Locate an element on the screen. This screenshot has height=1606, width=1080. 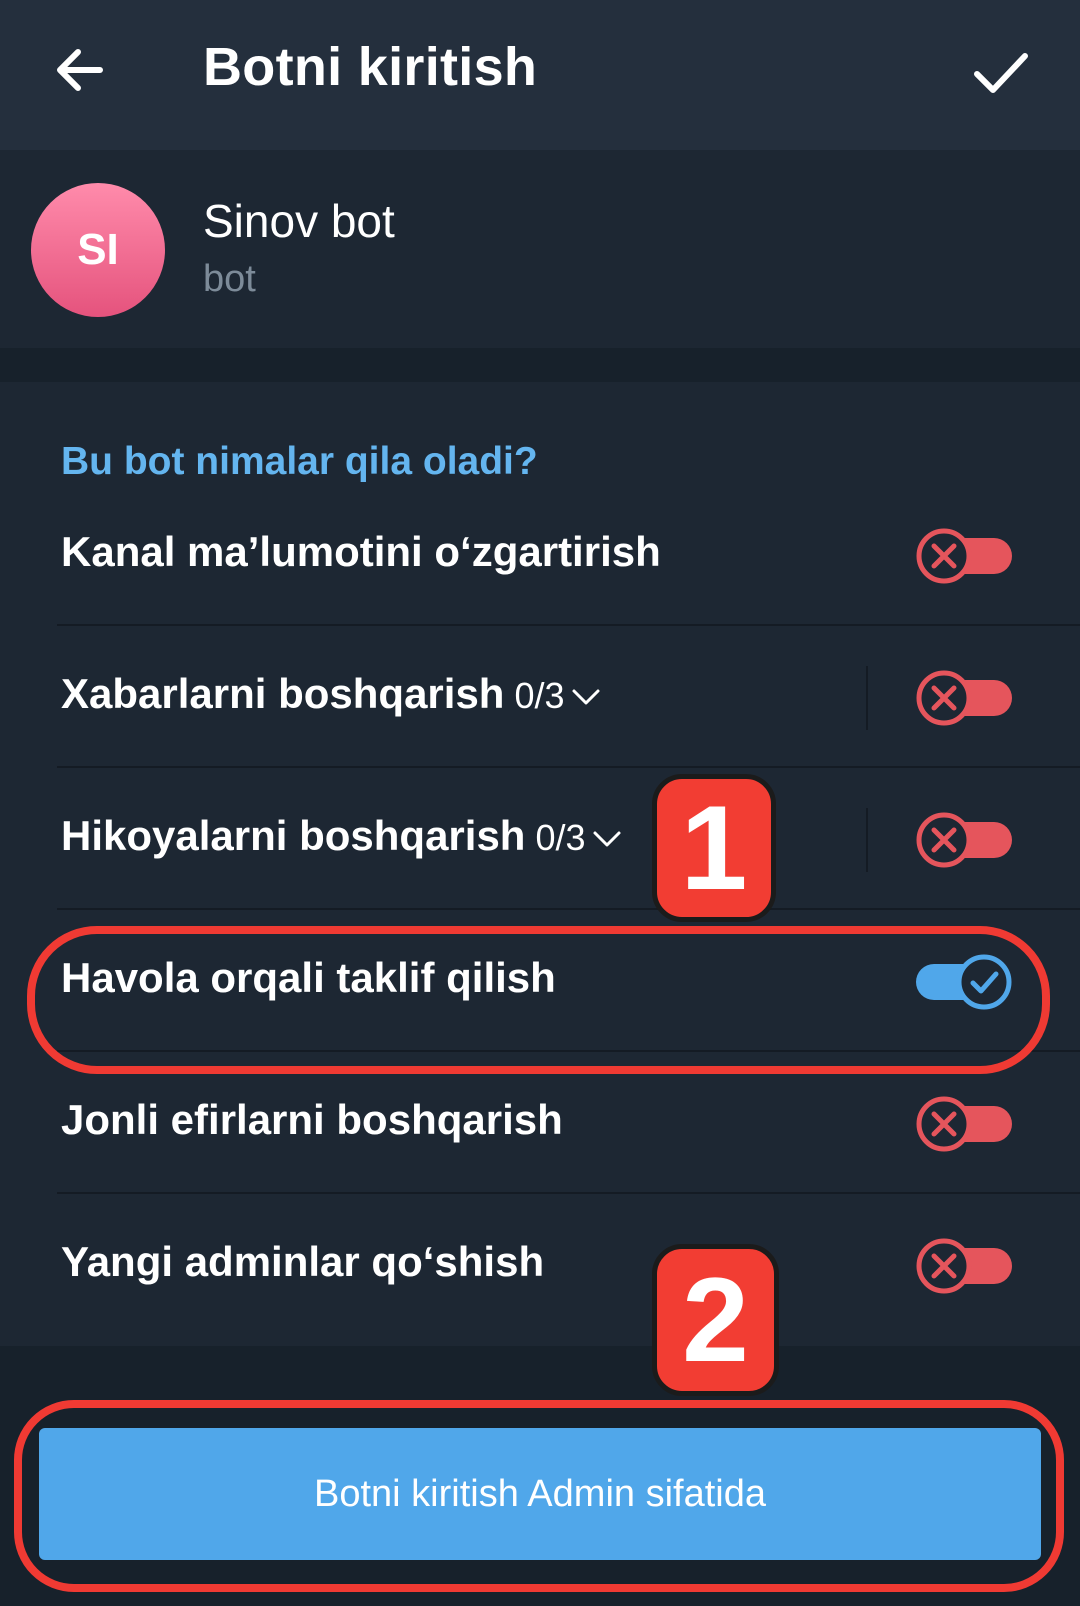
back-button is located at coordinates (80, 70).